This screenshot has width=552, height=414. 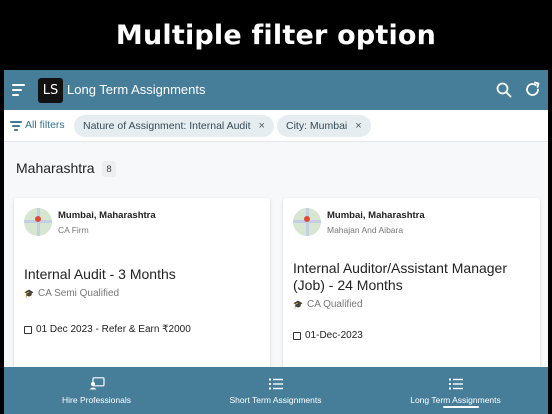 What do you see at coordinates (276, 90) in the screenshot?
I see `app-bar: LS Long Term Assignments` at bounding box center [276, 90].